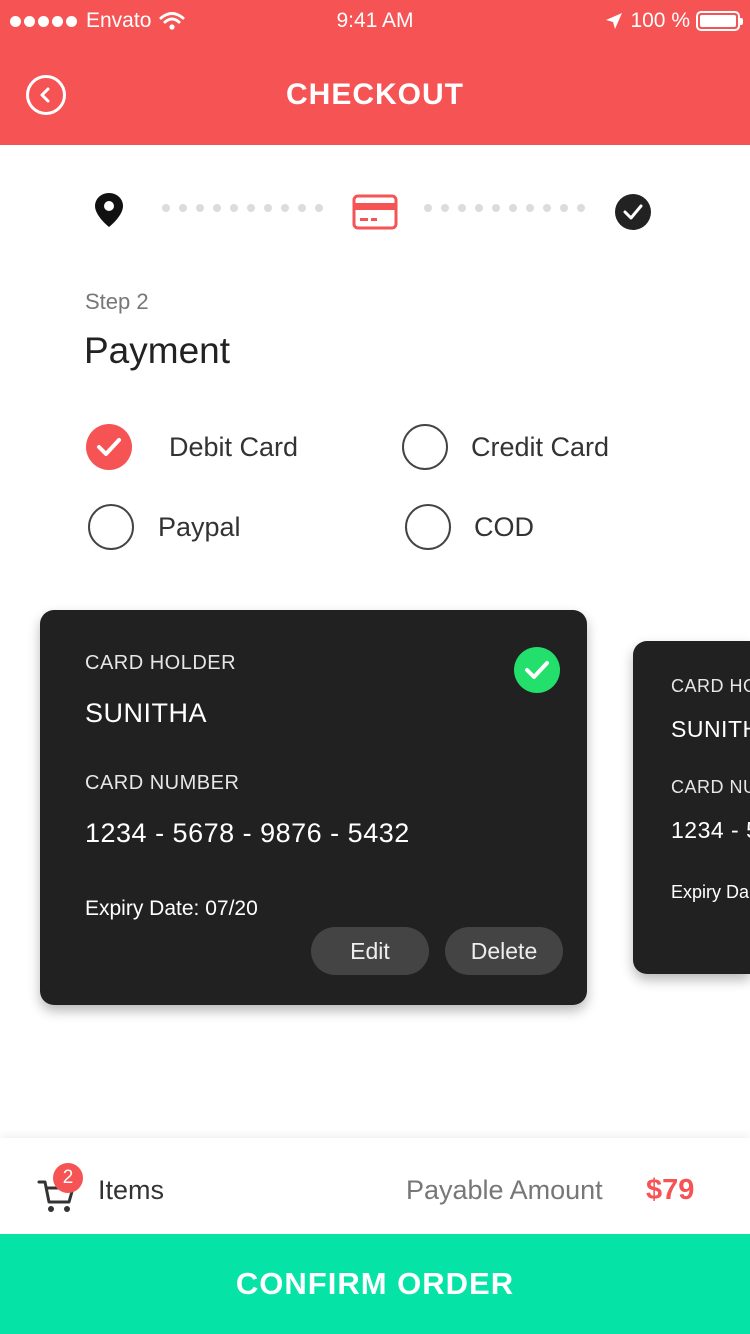 The image size is (750, 1334). Describe the element at coordinates (234, 446) in the screenshot. I see `option-label: Debit Card` at that location.